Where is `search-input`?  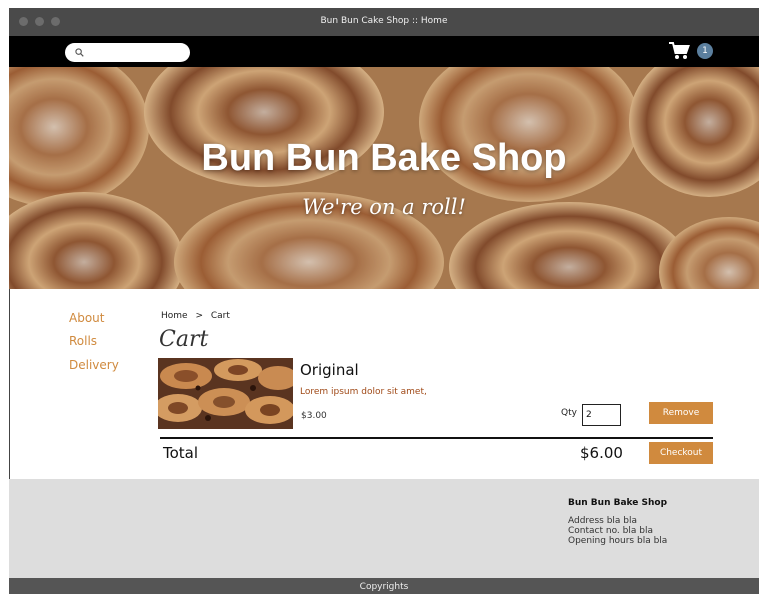 search-input is located at coordinates (127, 52).